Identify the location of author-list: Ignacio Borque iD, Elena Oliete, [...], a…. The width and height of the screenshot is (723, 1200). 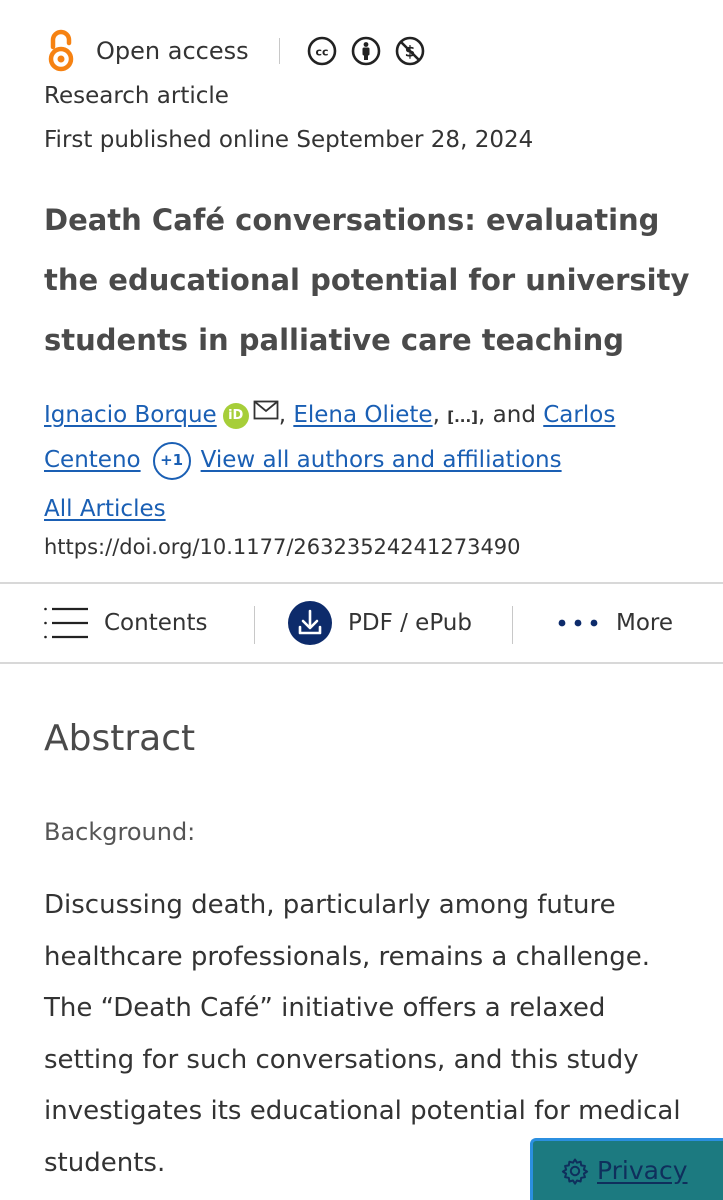
(369, 437).